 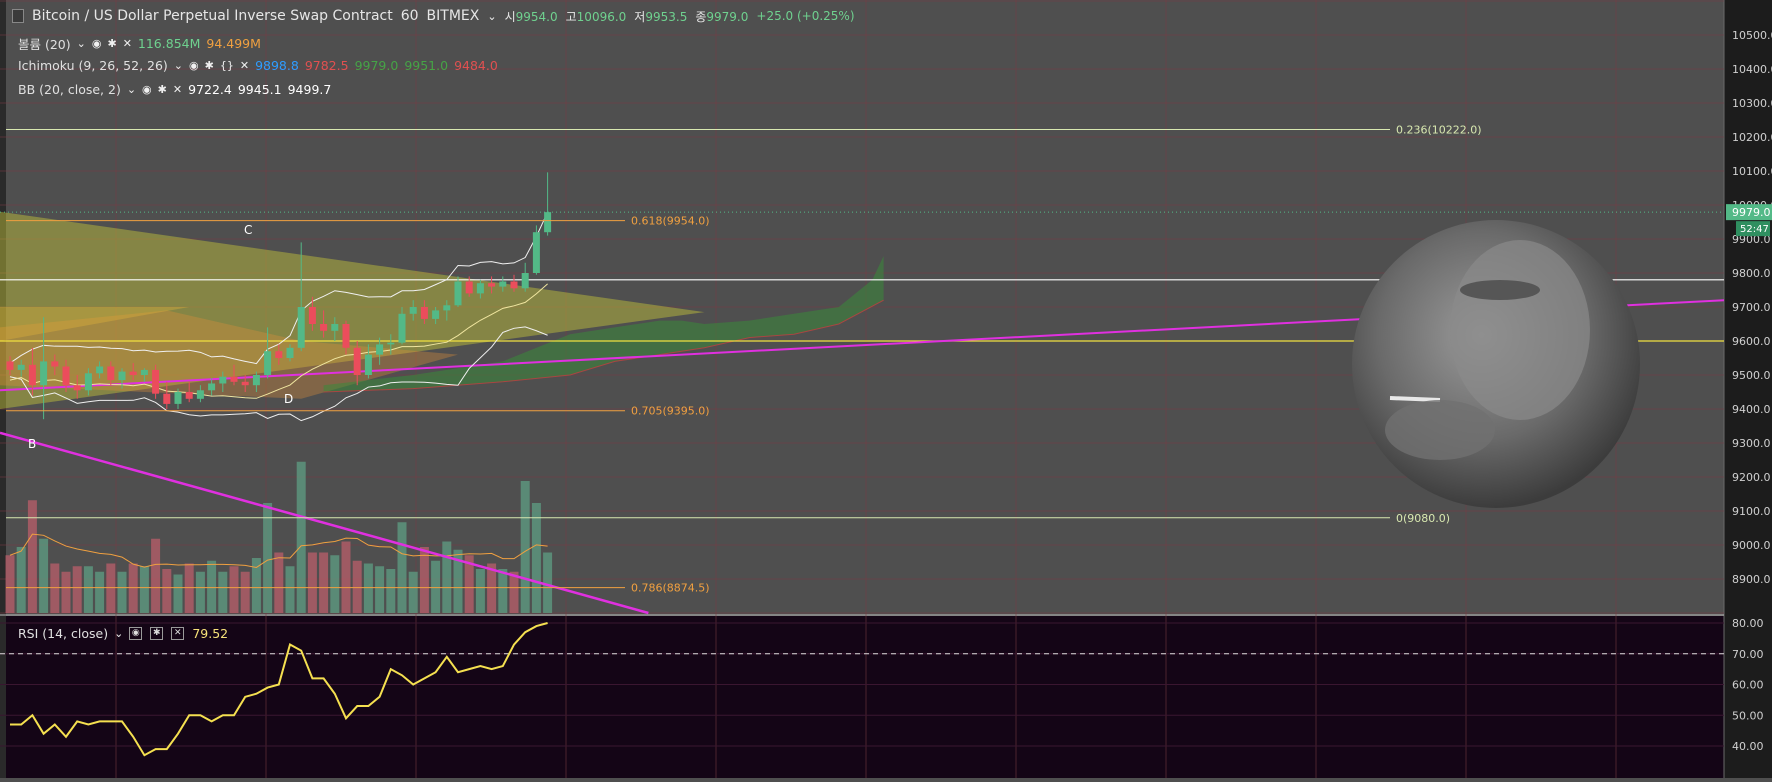 What do you see at coordinates (210, 89) in the screenshot?
I see `bb-value-1: 9722.4` at bounding box center [210, 89].